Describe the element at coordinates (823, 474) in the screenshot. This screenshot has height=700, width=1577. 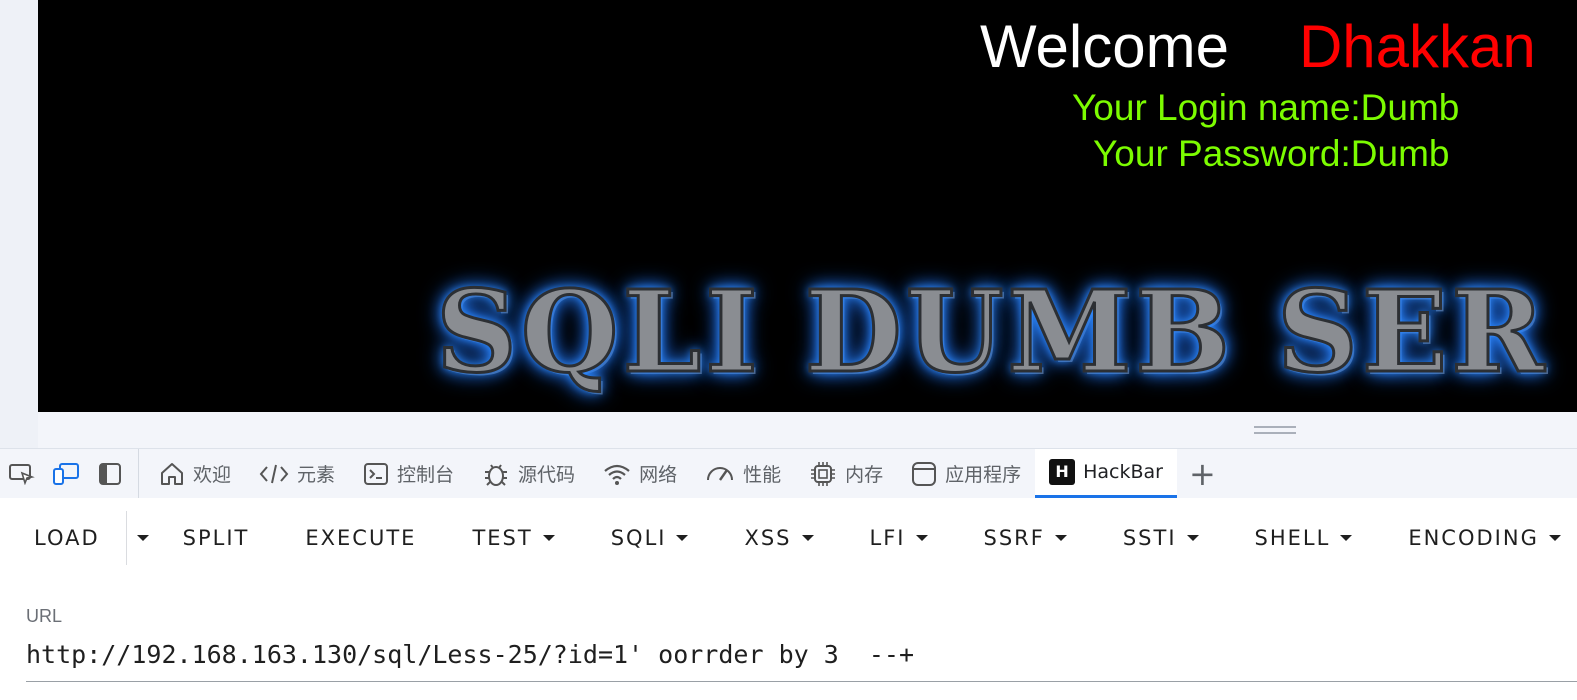
I see `chip-icon` at that location.